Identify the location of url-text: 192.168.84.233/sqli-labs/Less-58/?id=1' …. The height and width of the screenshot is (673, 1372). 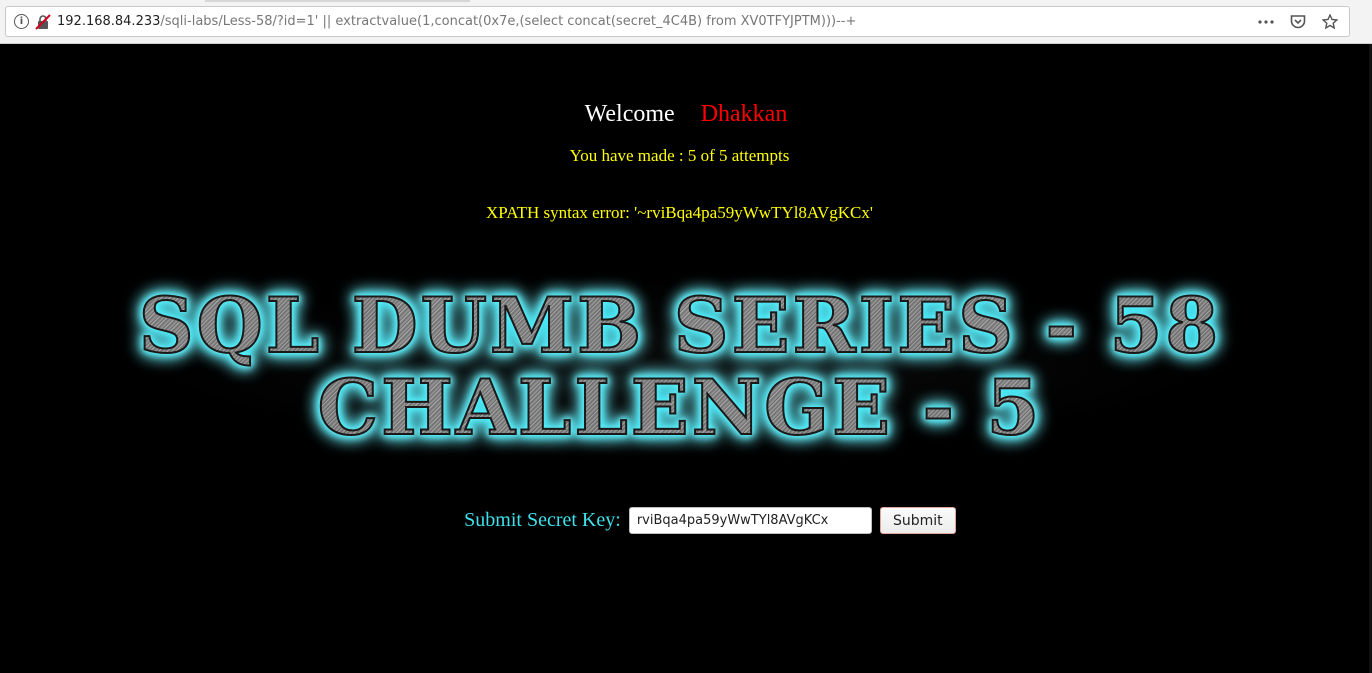
(657, 21).